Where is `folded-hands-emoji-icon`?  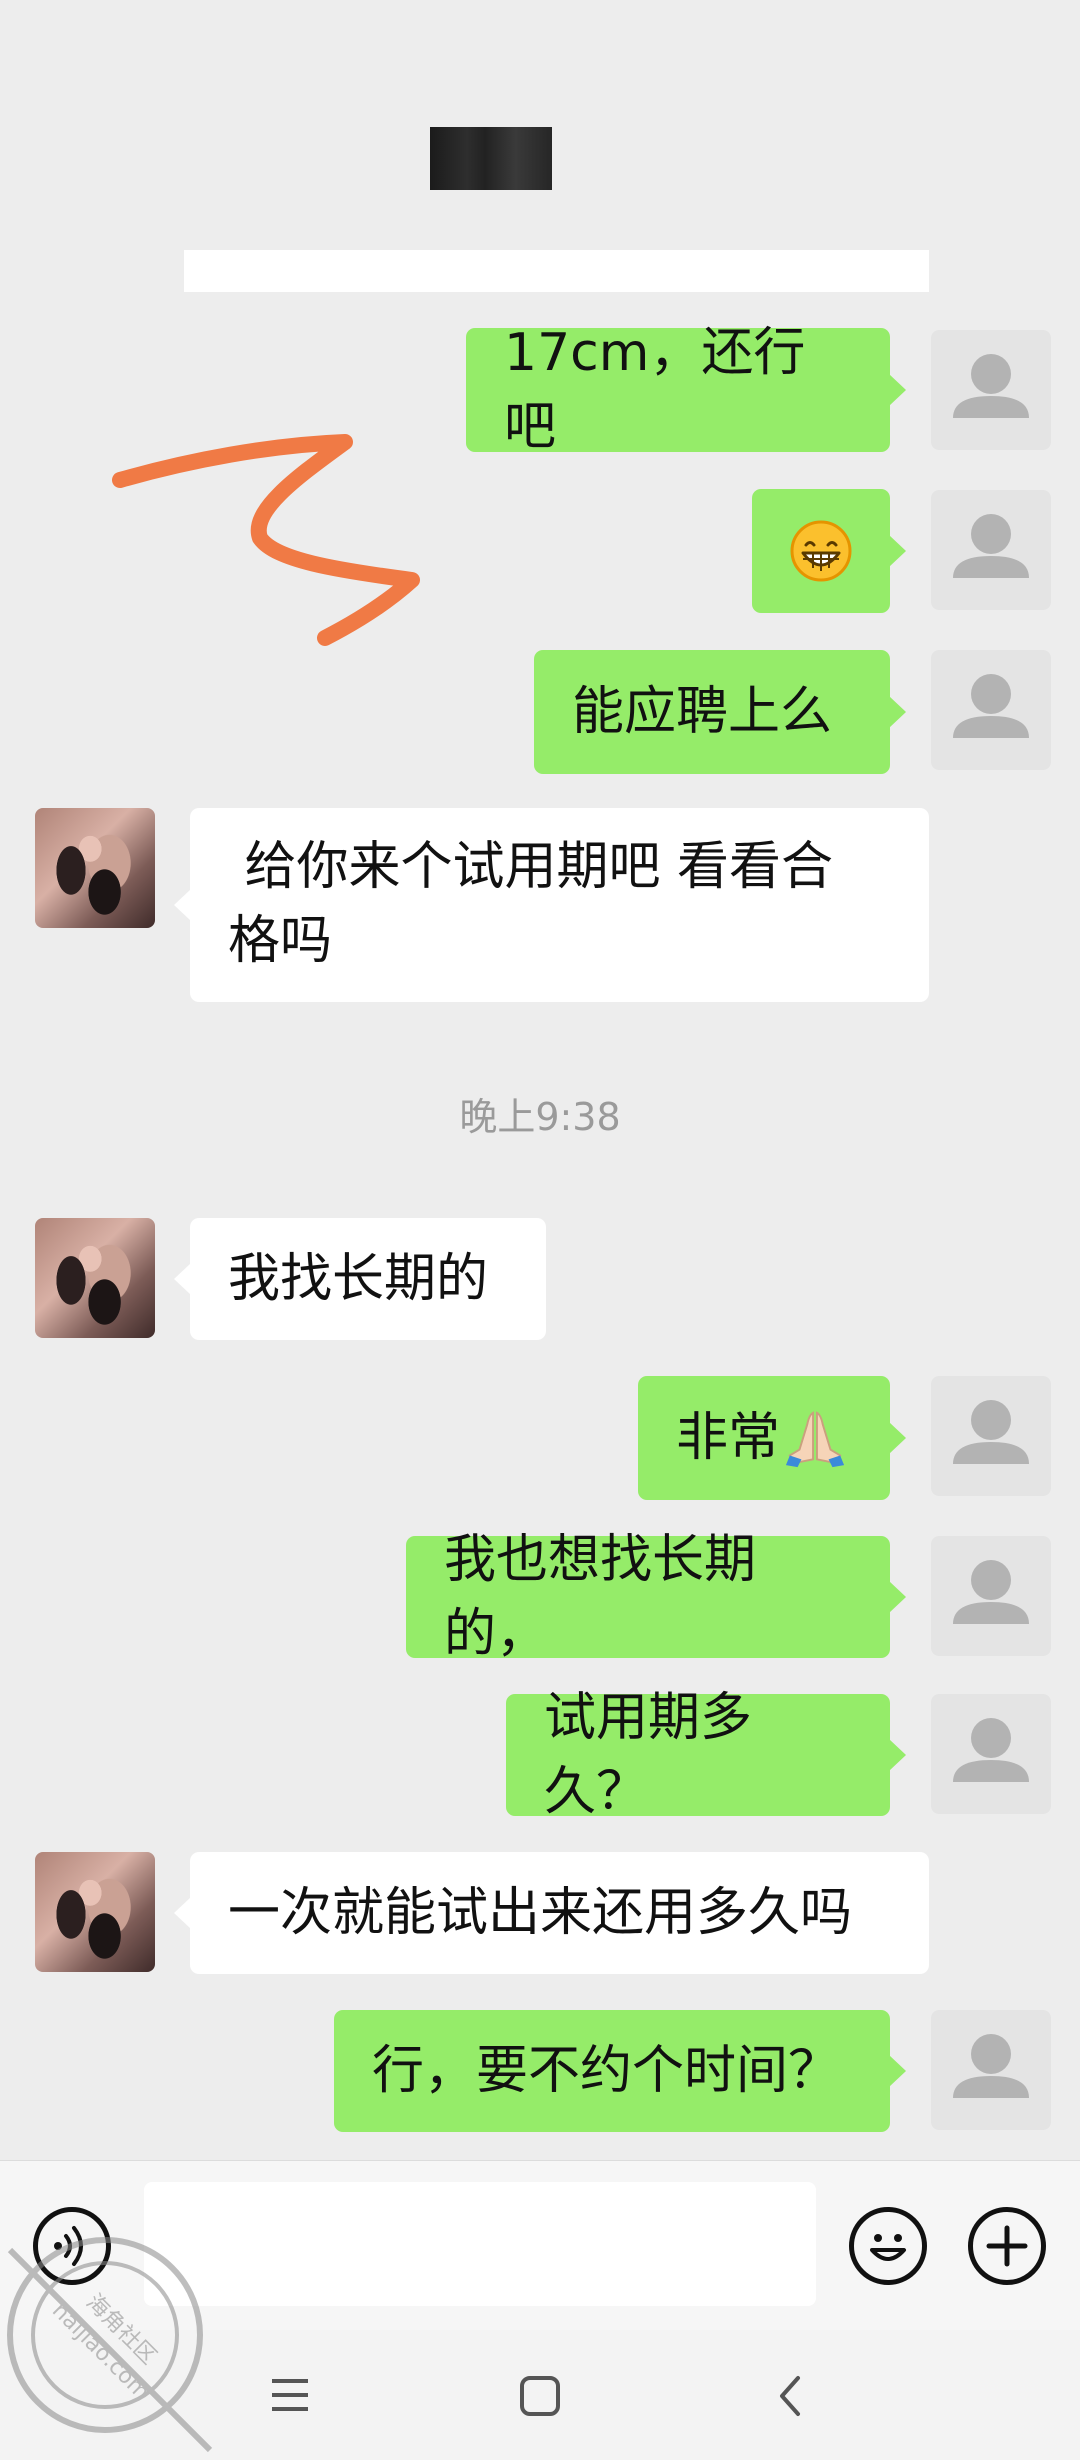
folded-hands-emoji-icon is located at coordinates (815, 1439).